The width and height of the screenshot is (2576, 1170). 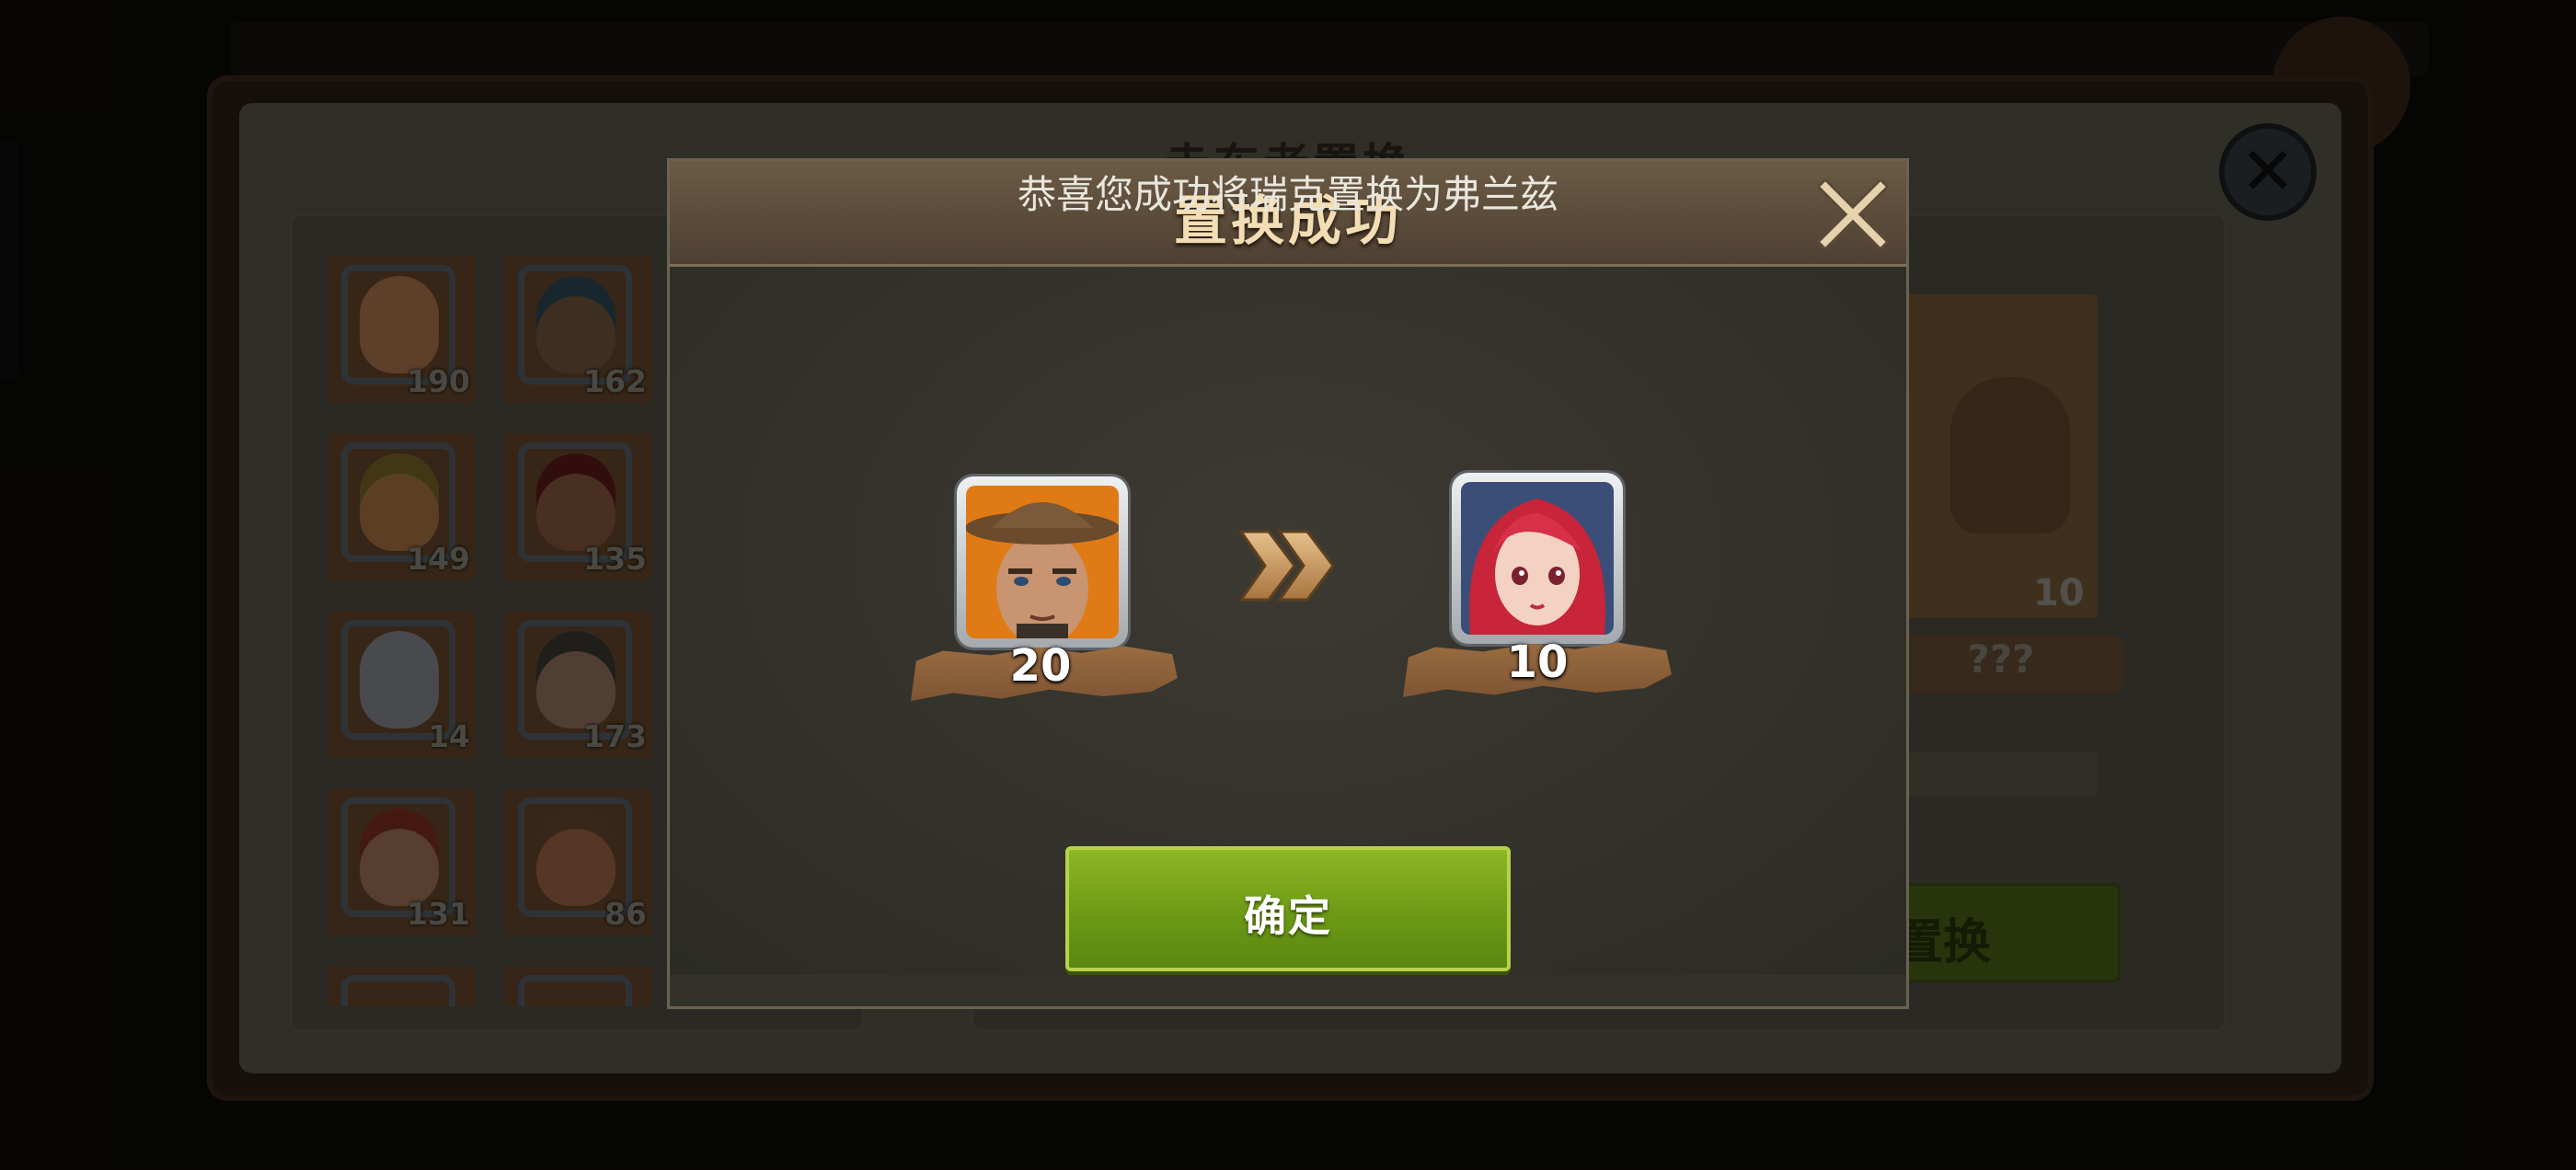 I want to click on dialog-message: 恭喜您成功将瑞克置换为弗兰兹, so click(x=1287, y=194).